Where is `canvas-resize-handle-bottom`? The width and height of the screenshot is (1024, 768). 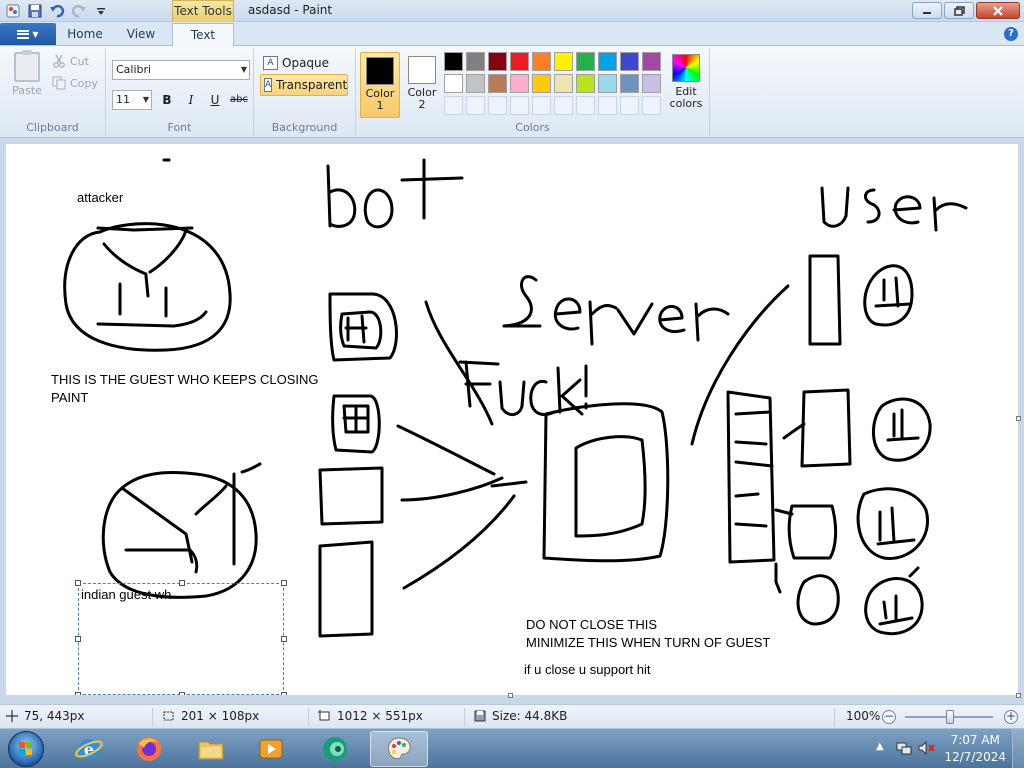
canvas-resize-handle-bottom is located at coordinates (510, 695).